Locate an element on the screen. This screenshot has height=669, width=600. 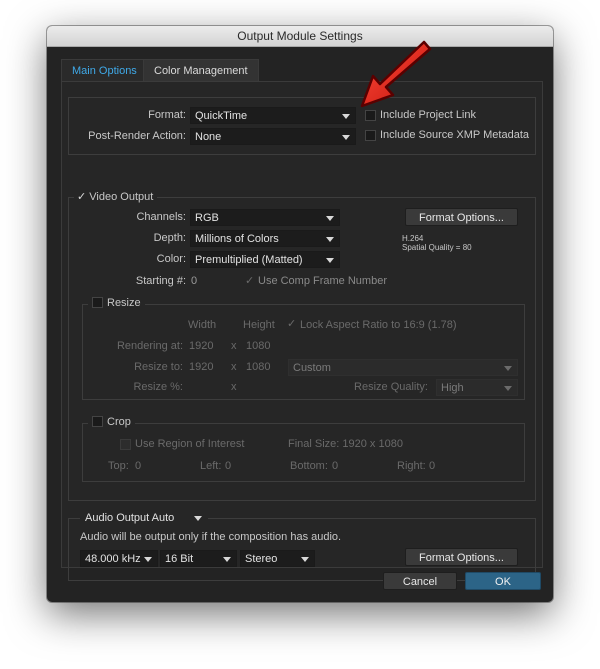
video-output-label: Video Output is located at coordinates (121, 197).